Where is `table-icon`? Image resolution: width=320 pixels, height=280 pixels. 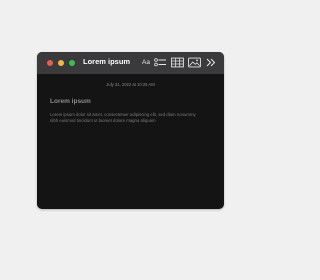
table-icon is located at coordinates (177, 62).